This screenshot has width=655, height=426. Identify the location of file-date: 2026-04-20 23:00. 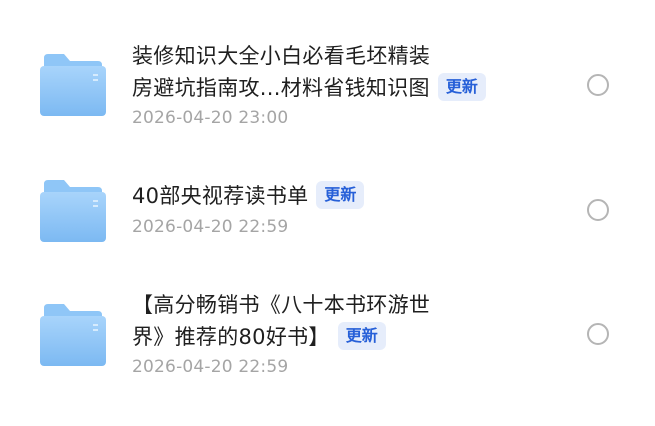
(210, 118).